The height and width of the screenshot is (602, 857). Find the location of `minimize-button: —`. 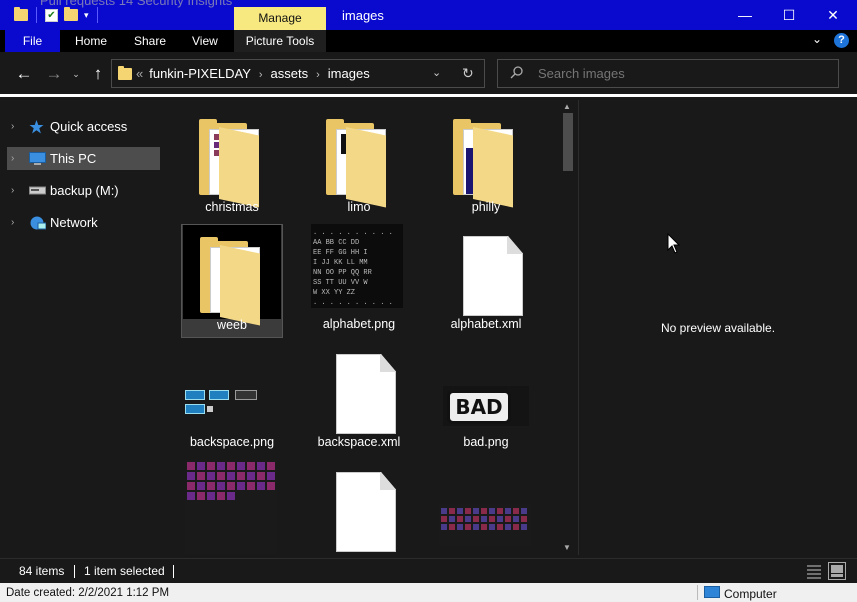

minimize-button: — is located at coordinates (745, 15).